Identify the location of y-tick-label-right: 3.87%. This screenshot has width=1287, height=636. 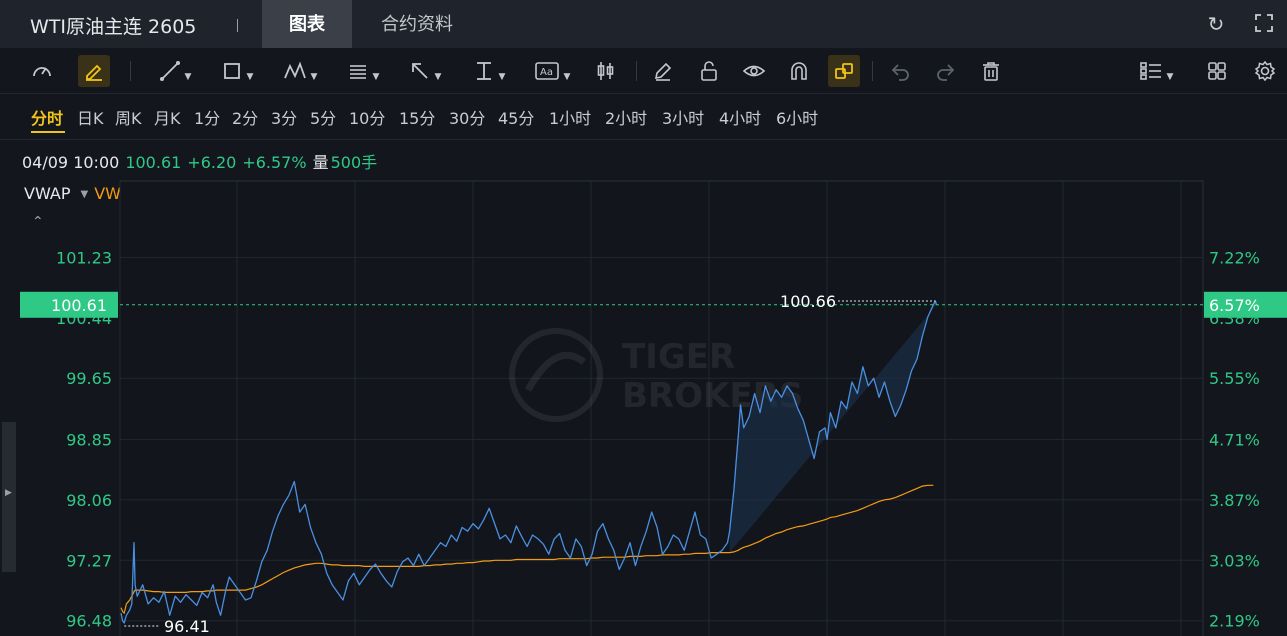
(1234, 500).